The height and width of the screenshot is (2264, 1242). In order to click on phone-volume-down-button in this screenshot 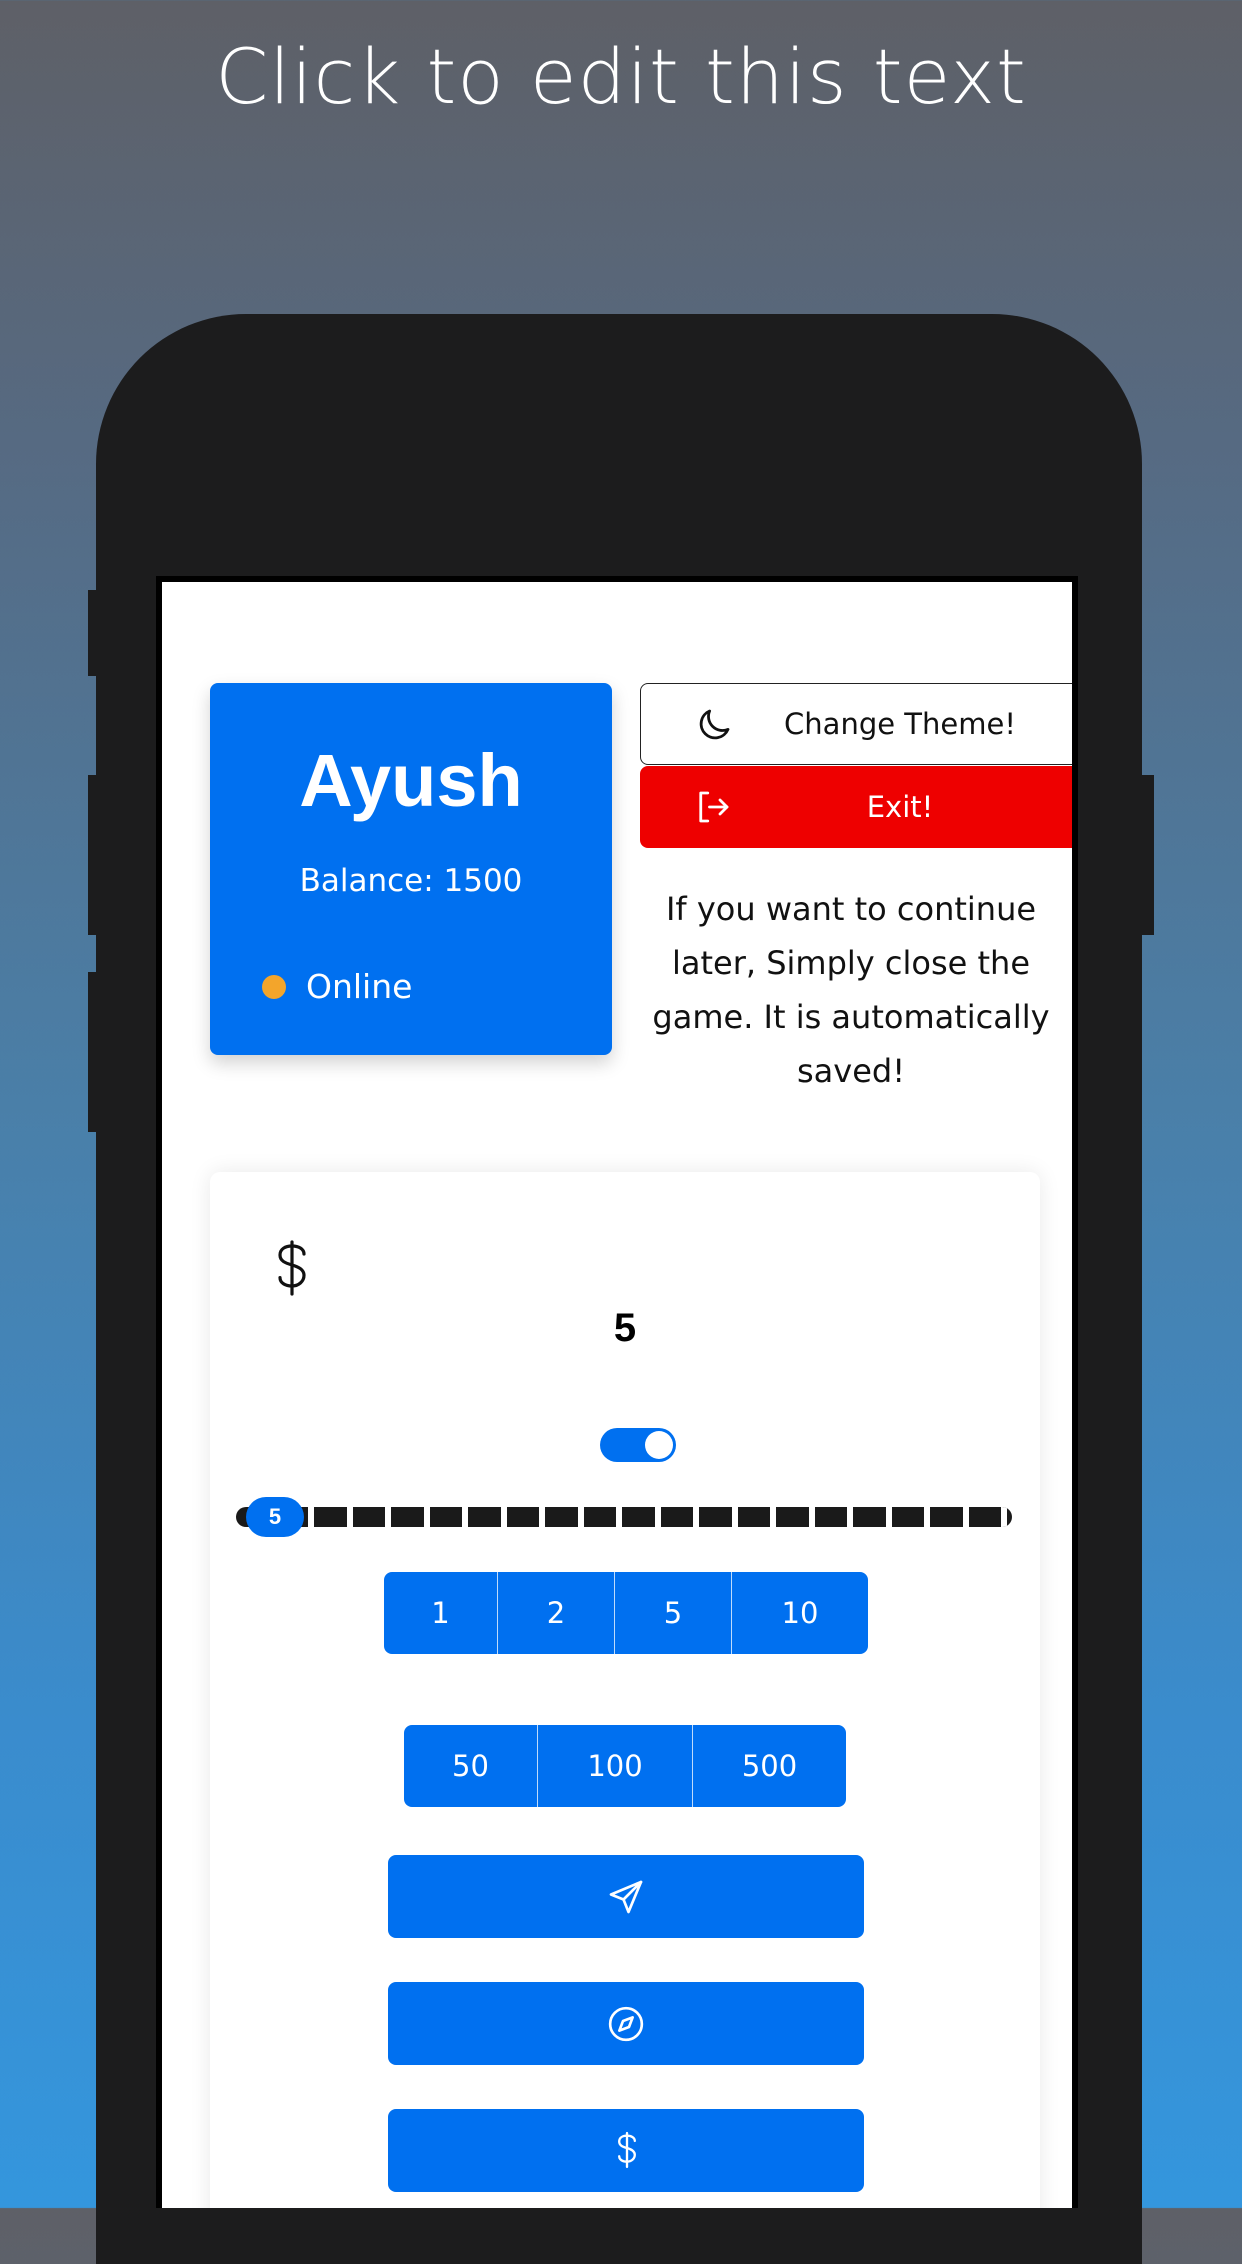, I will do `click(94, 1052)`.